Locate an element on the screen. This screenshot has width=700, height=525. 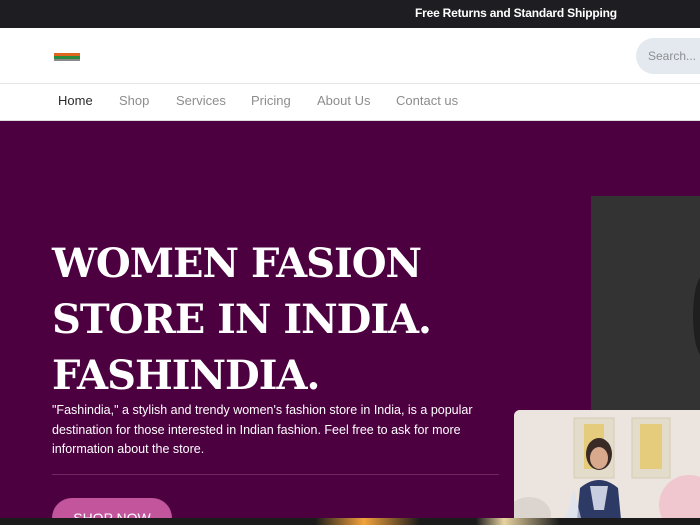
hero-title-line: FASHINDIA. is located at coordinates (186, 375).